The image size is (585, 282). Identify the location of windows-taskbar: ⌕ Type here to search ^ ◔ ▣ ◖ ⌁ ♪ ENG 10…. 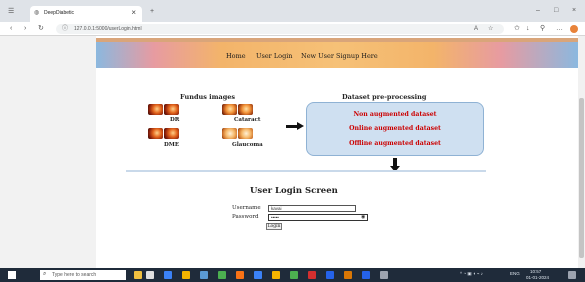
(292, 275).